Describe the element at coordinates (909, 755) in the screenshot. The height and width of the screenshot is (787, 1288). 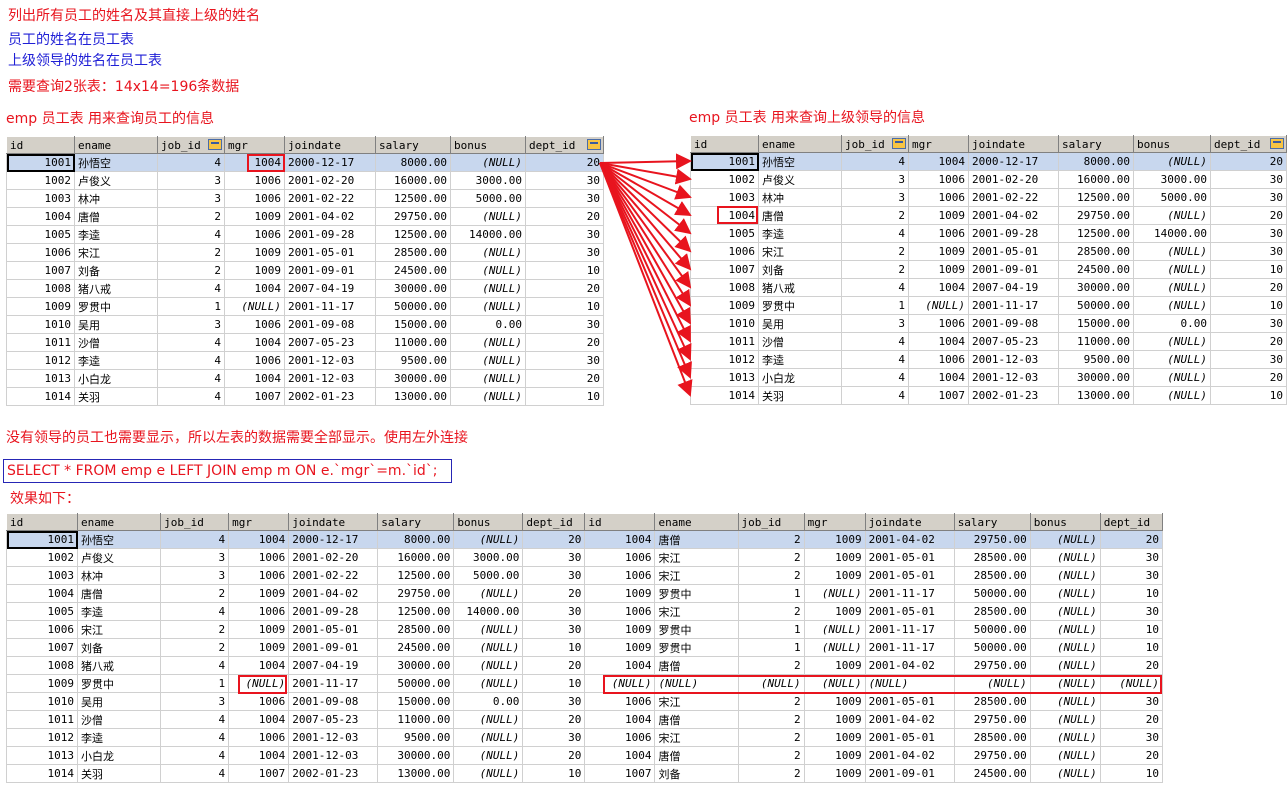
I see `cell-joindate: 2001-04-02` at that location.